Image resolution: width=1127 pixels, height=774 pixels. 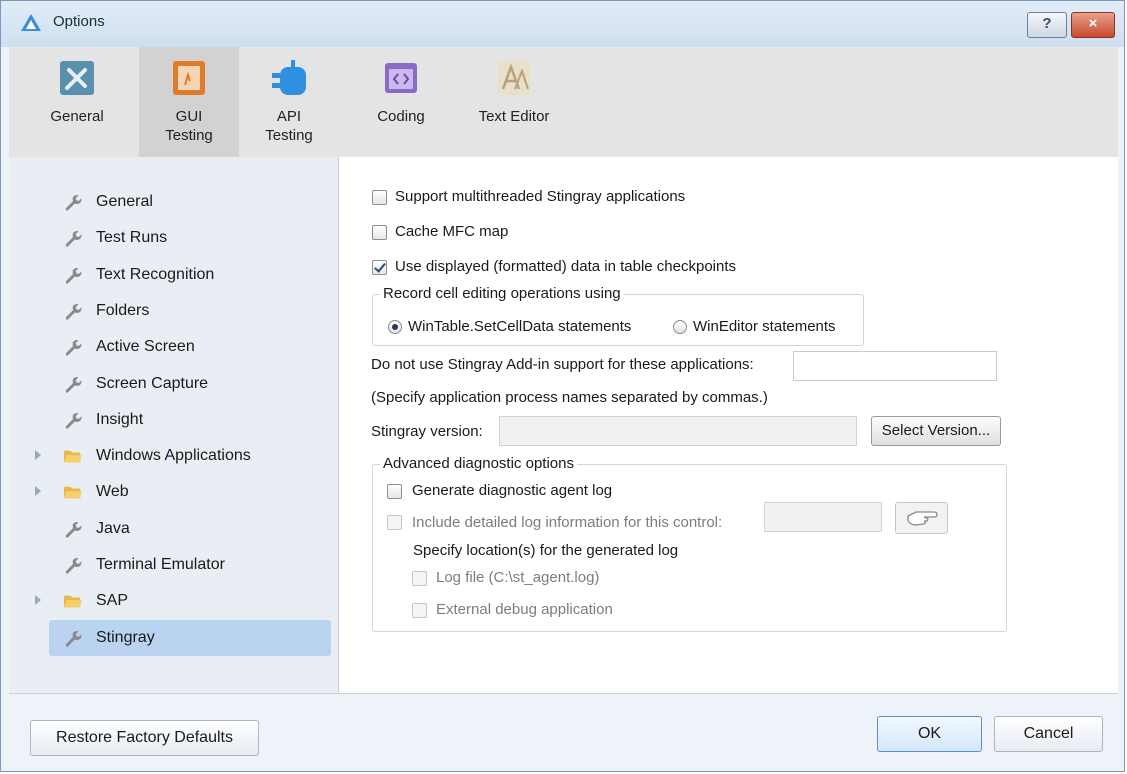 I want to click on multithreaded-checkbox, so click(x=379, y=197).